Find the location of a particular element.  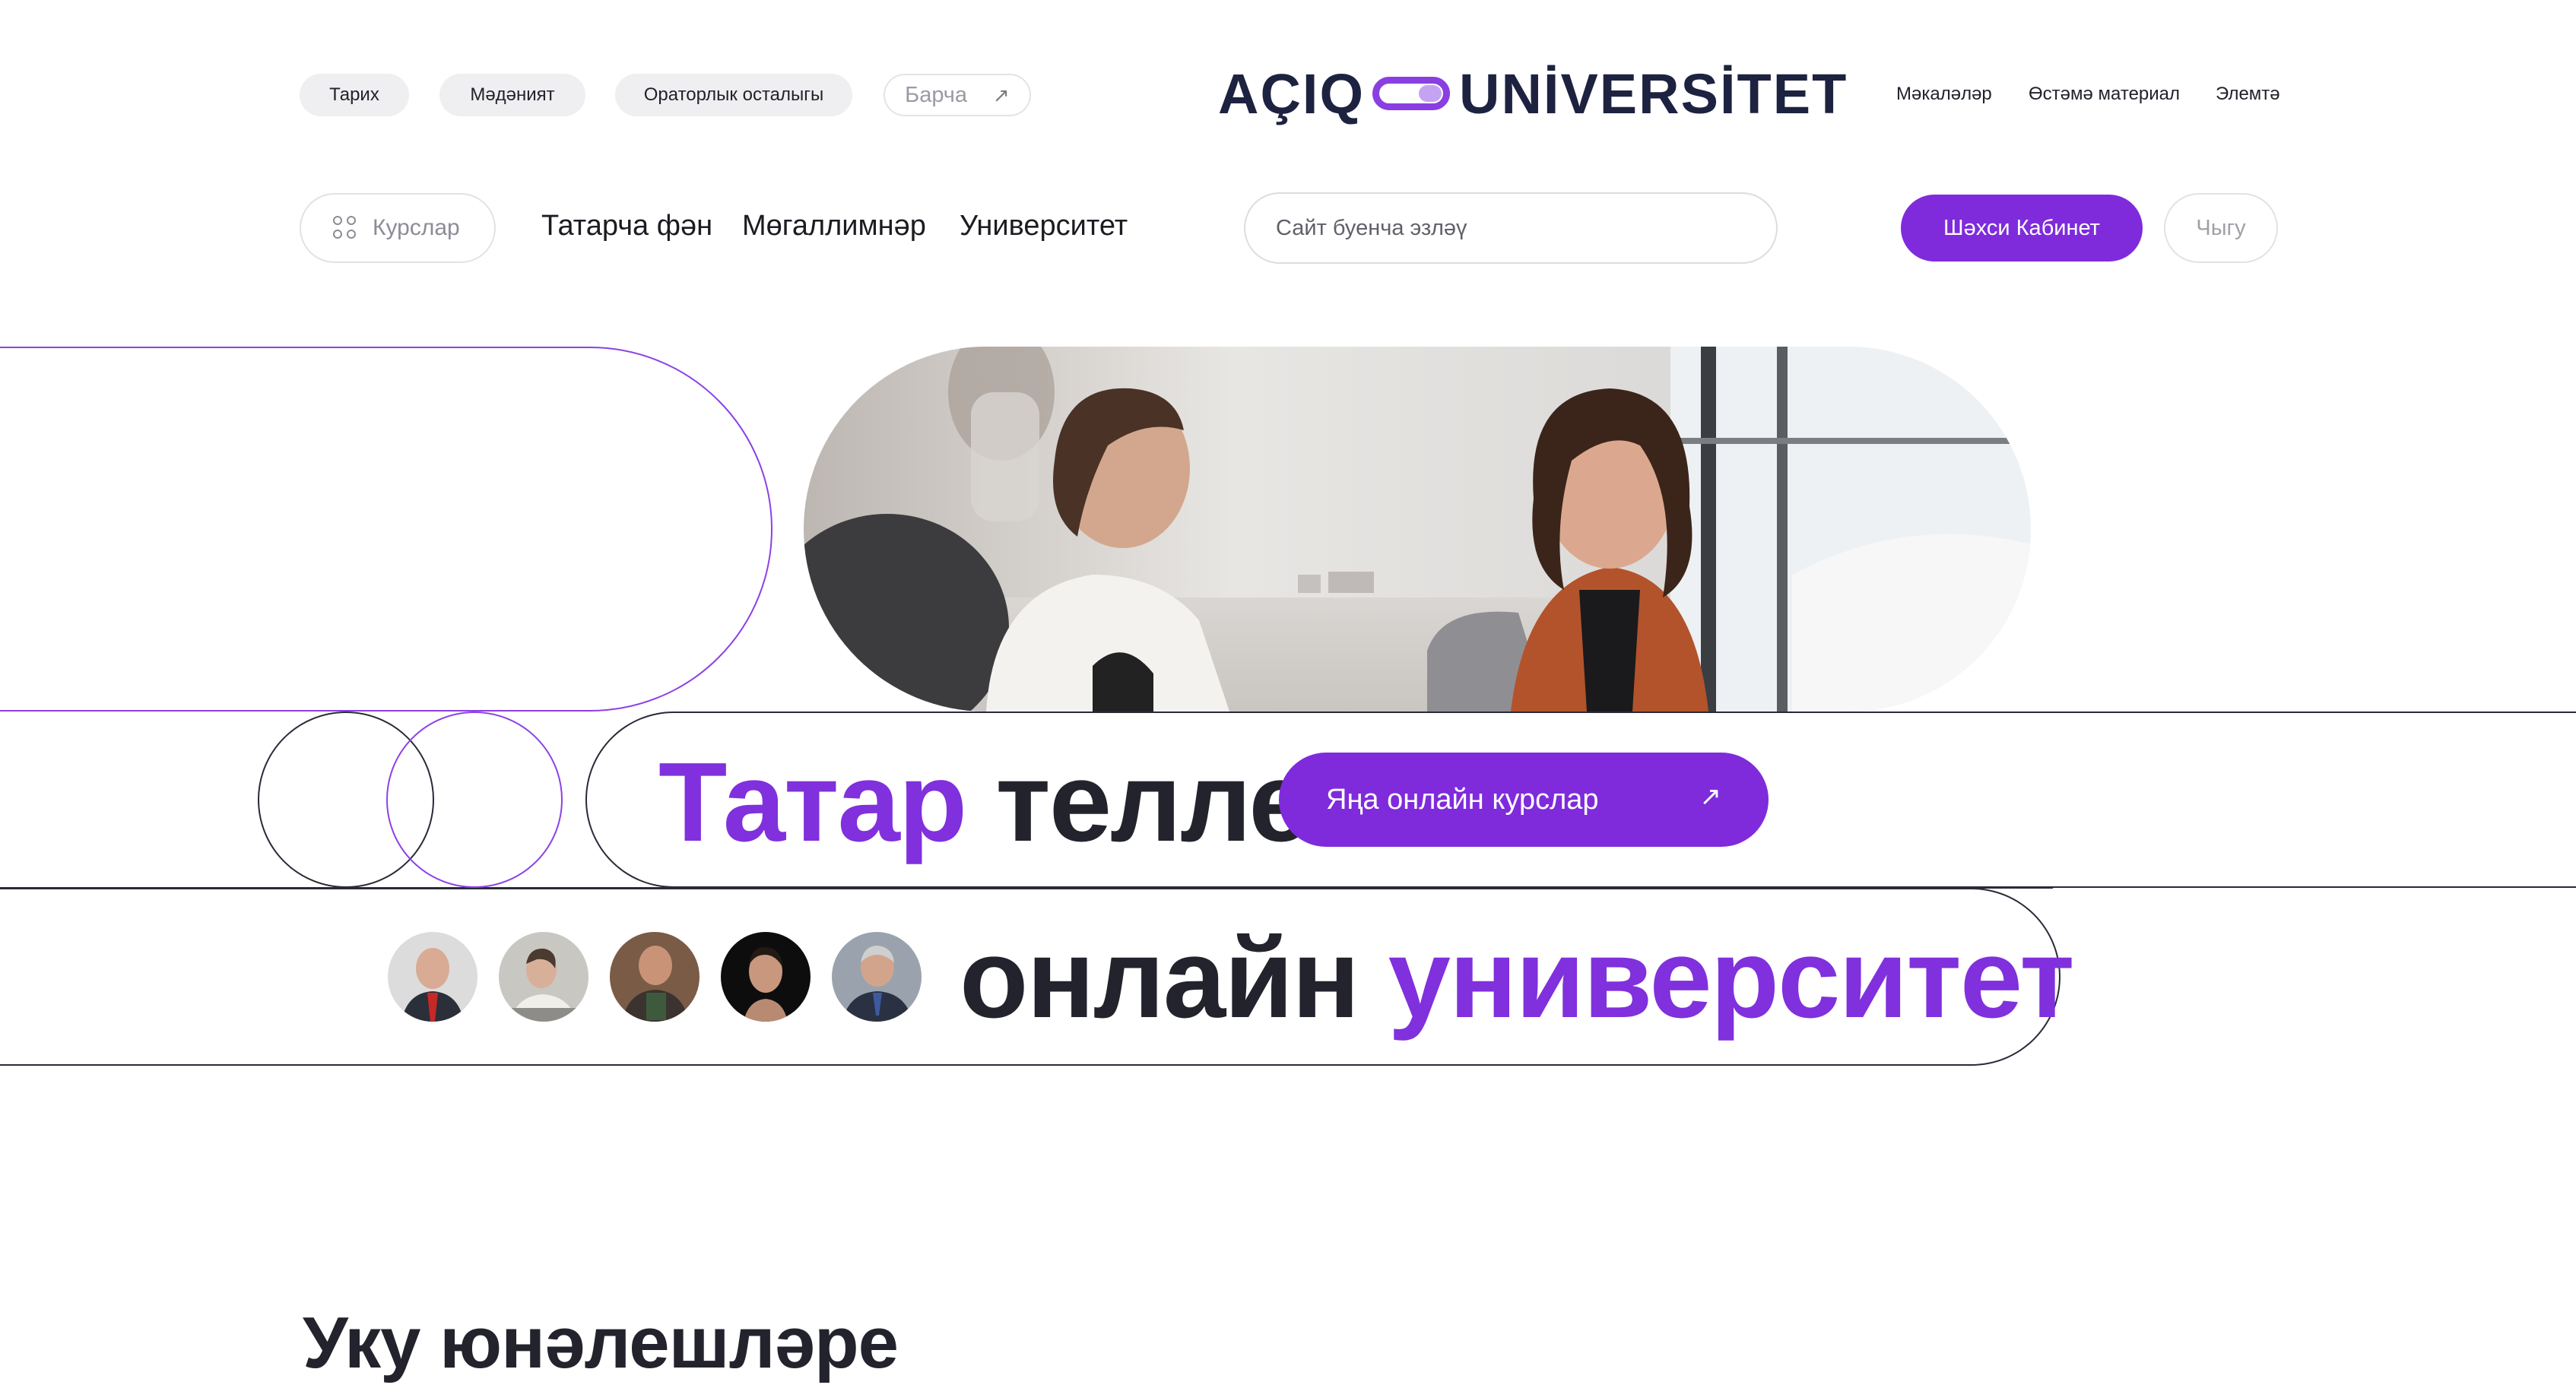

courses-label: Курслар is located at coordinates (416, 228).